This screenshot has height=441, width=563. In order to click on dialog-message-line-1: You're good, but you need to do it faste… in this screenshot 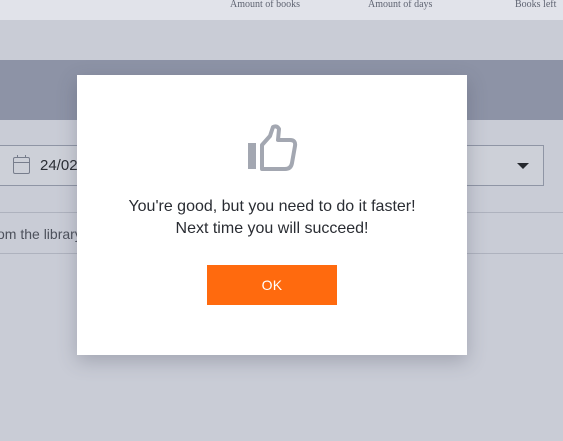, I will do `click(272, 206)`.